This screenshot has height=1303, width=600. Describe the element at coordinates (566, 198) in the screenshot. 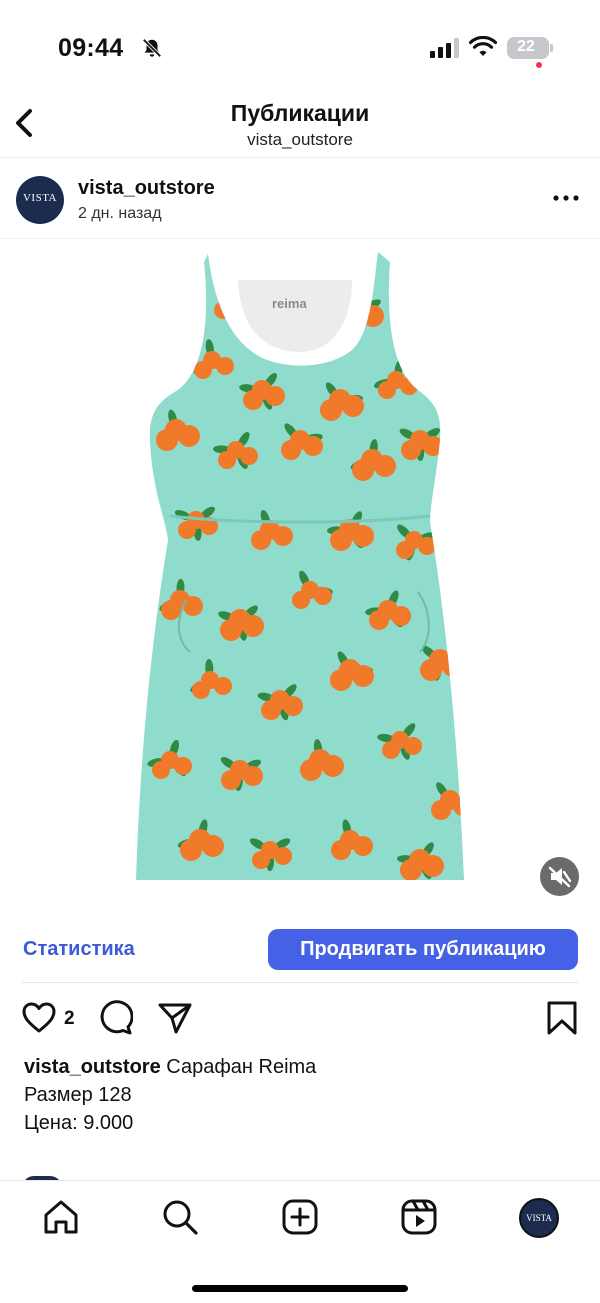

I see `more-dots-icon` at that location.